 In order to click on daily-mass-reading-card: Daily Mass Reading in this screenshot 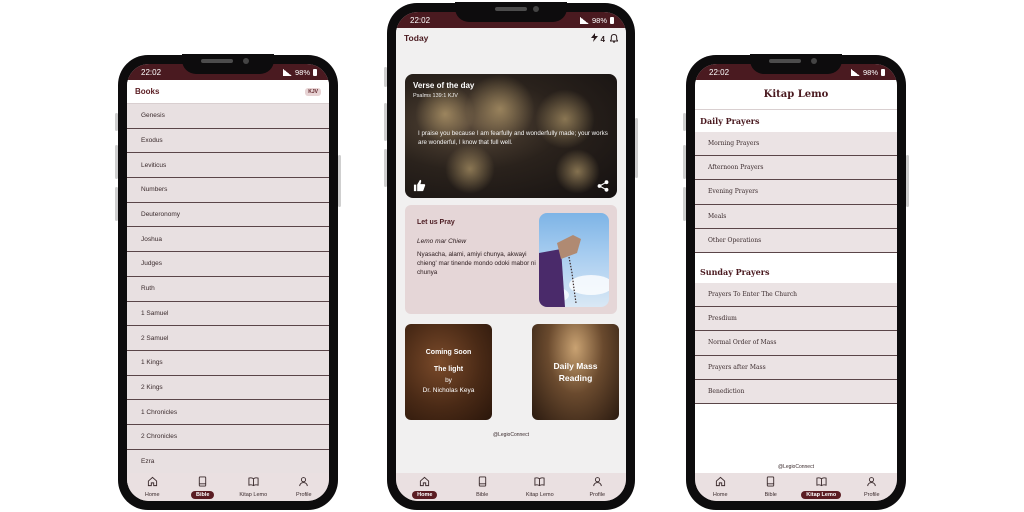, I will do `click(575, 372)`.